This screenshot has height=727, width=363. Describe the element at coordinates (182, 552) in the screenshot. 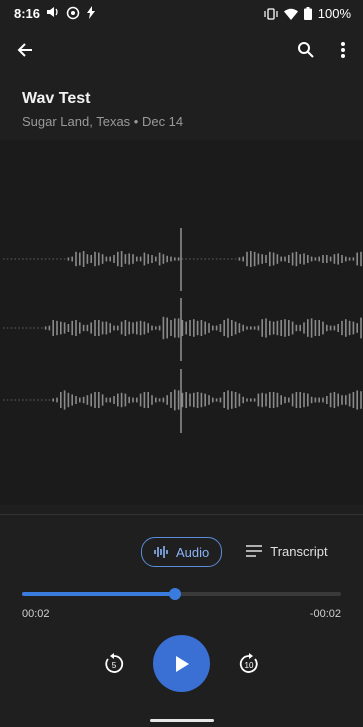

I see `tab-audio: Audio` at that location.